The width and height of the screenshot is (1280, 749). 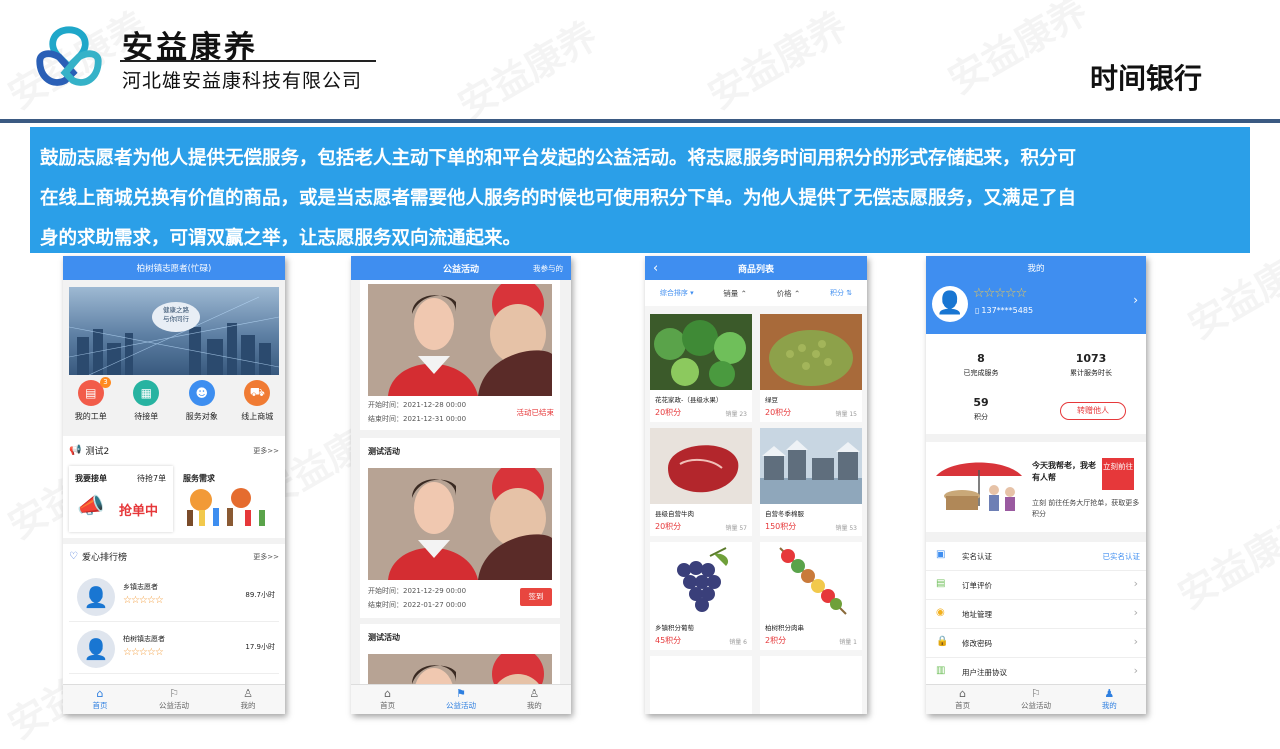 I want to click on profile-phone-row: ▯ 137****5485, so click(x=1004, y=310).